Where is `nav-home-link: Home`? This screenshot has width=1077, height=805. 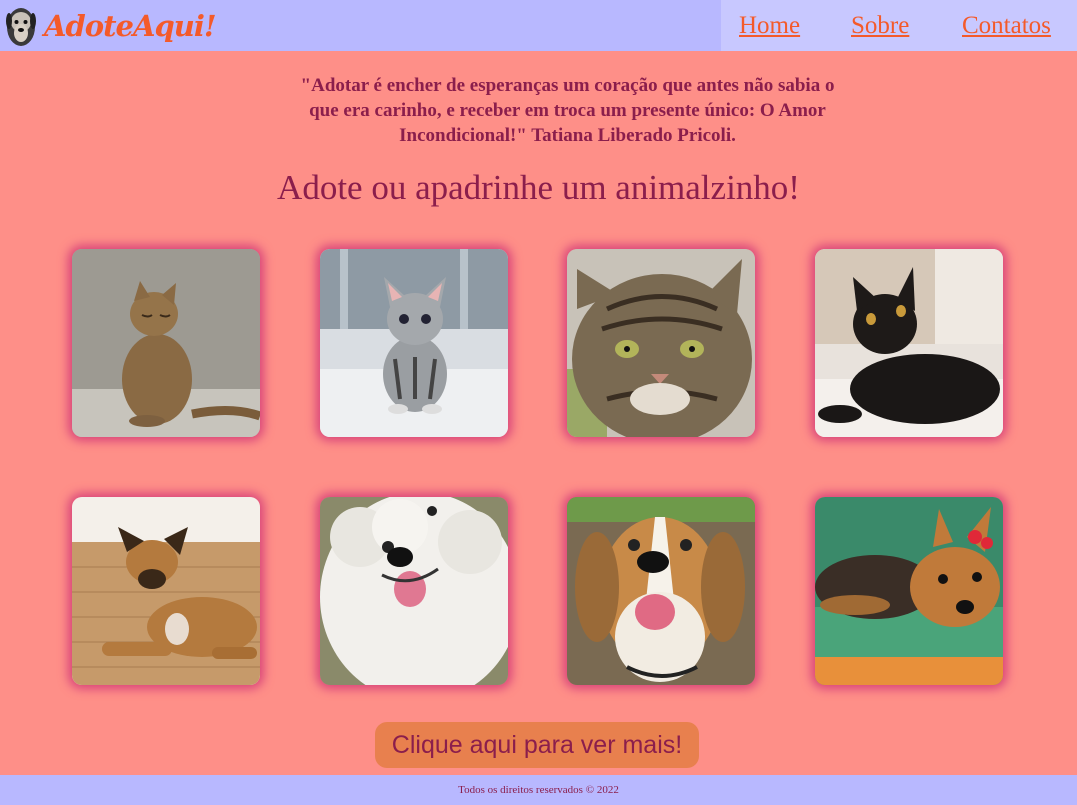 nav-home-link: Home is located at coordinates (769, 26).